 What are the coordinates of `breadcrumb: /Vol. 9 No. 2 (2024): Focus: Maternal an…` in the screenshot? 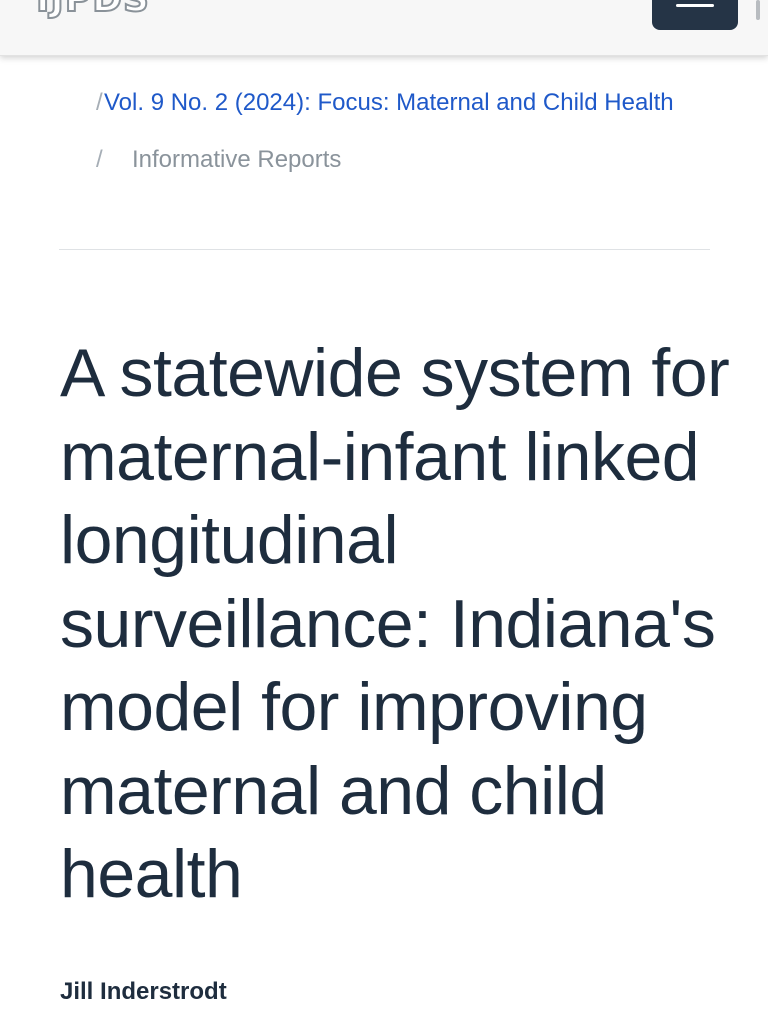 It's located at (385, 131).